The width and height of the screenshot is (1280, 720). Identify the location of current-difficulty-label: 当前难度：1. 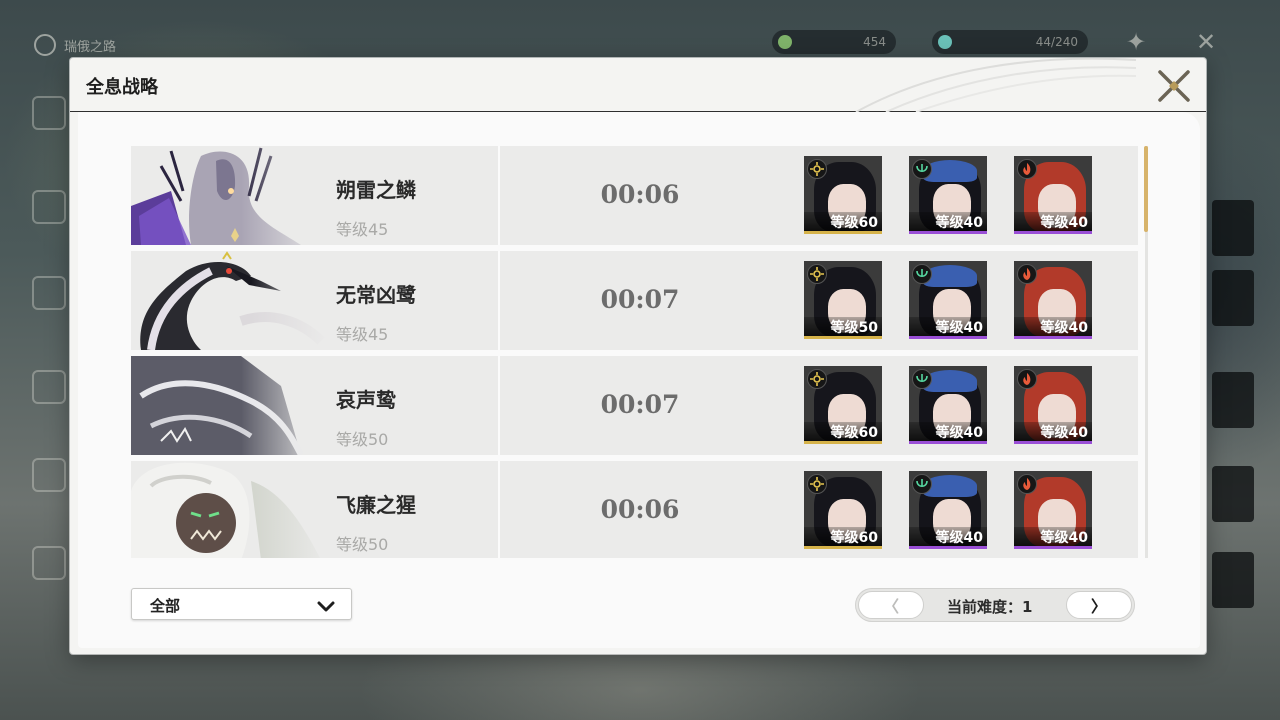
(990, 607).